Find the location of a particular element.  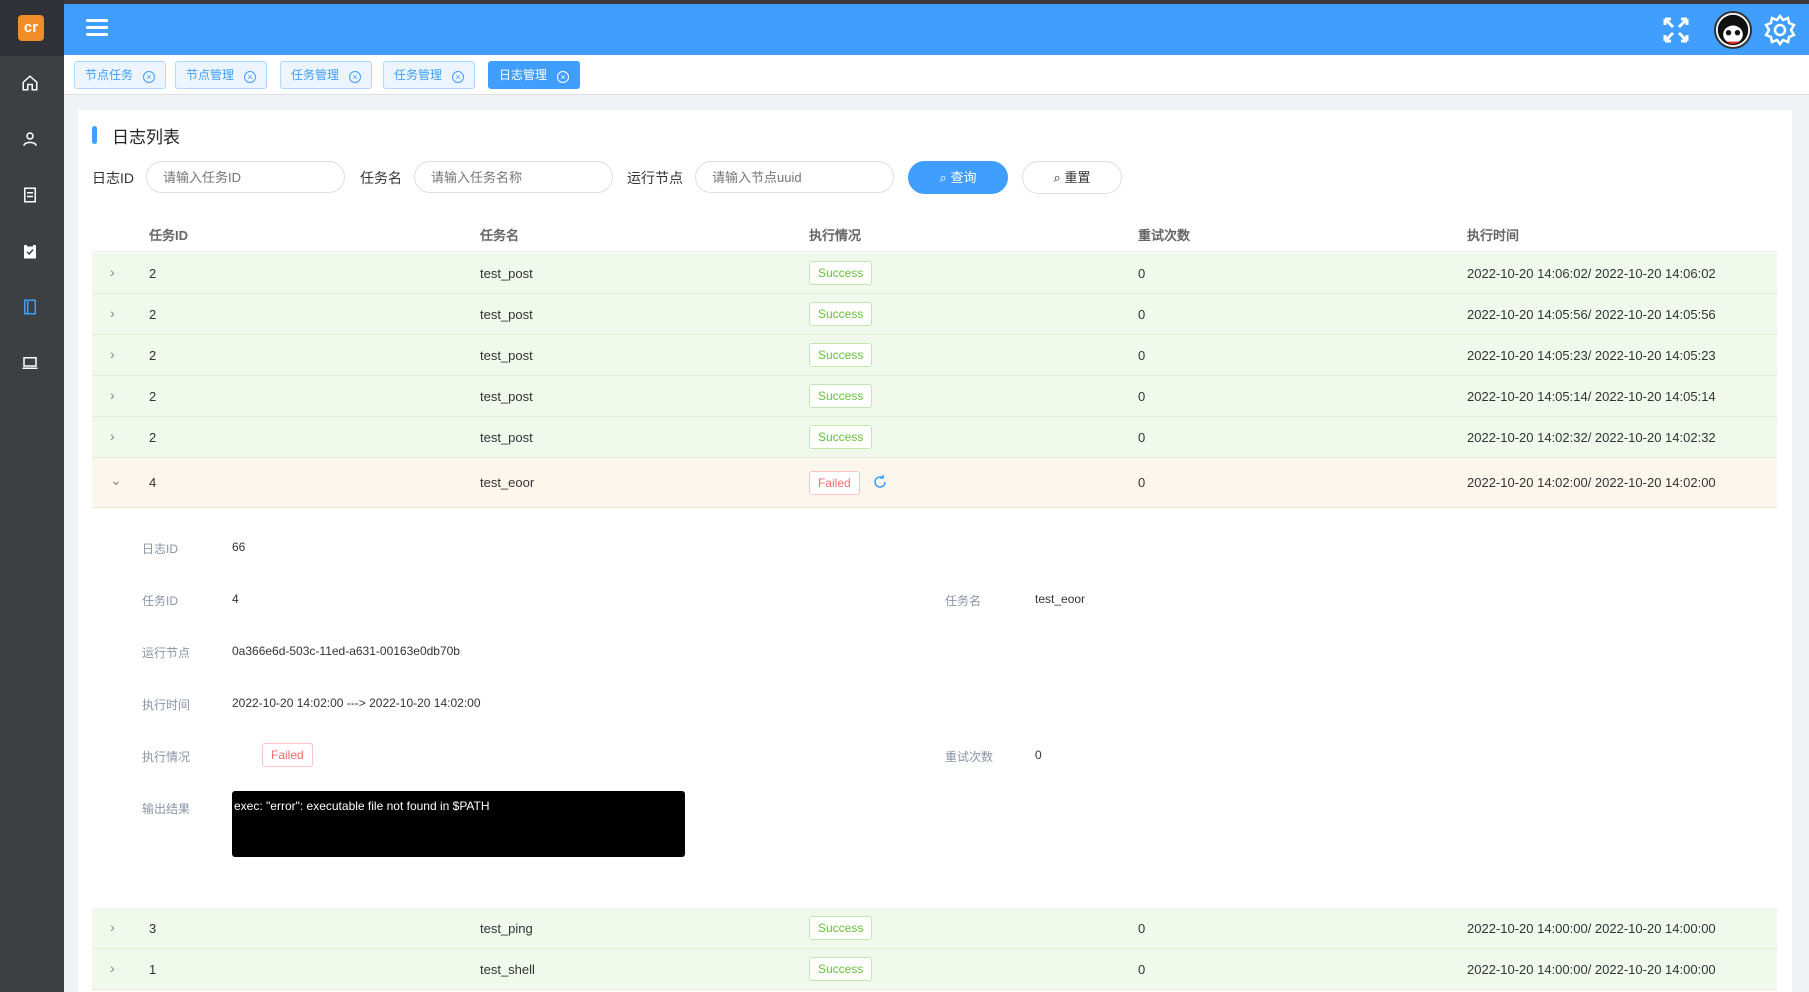

col-status: 执行情况 is located at coordinates (835, 234).